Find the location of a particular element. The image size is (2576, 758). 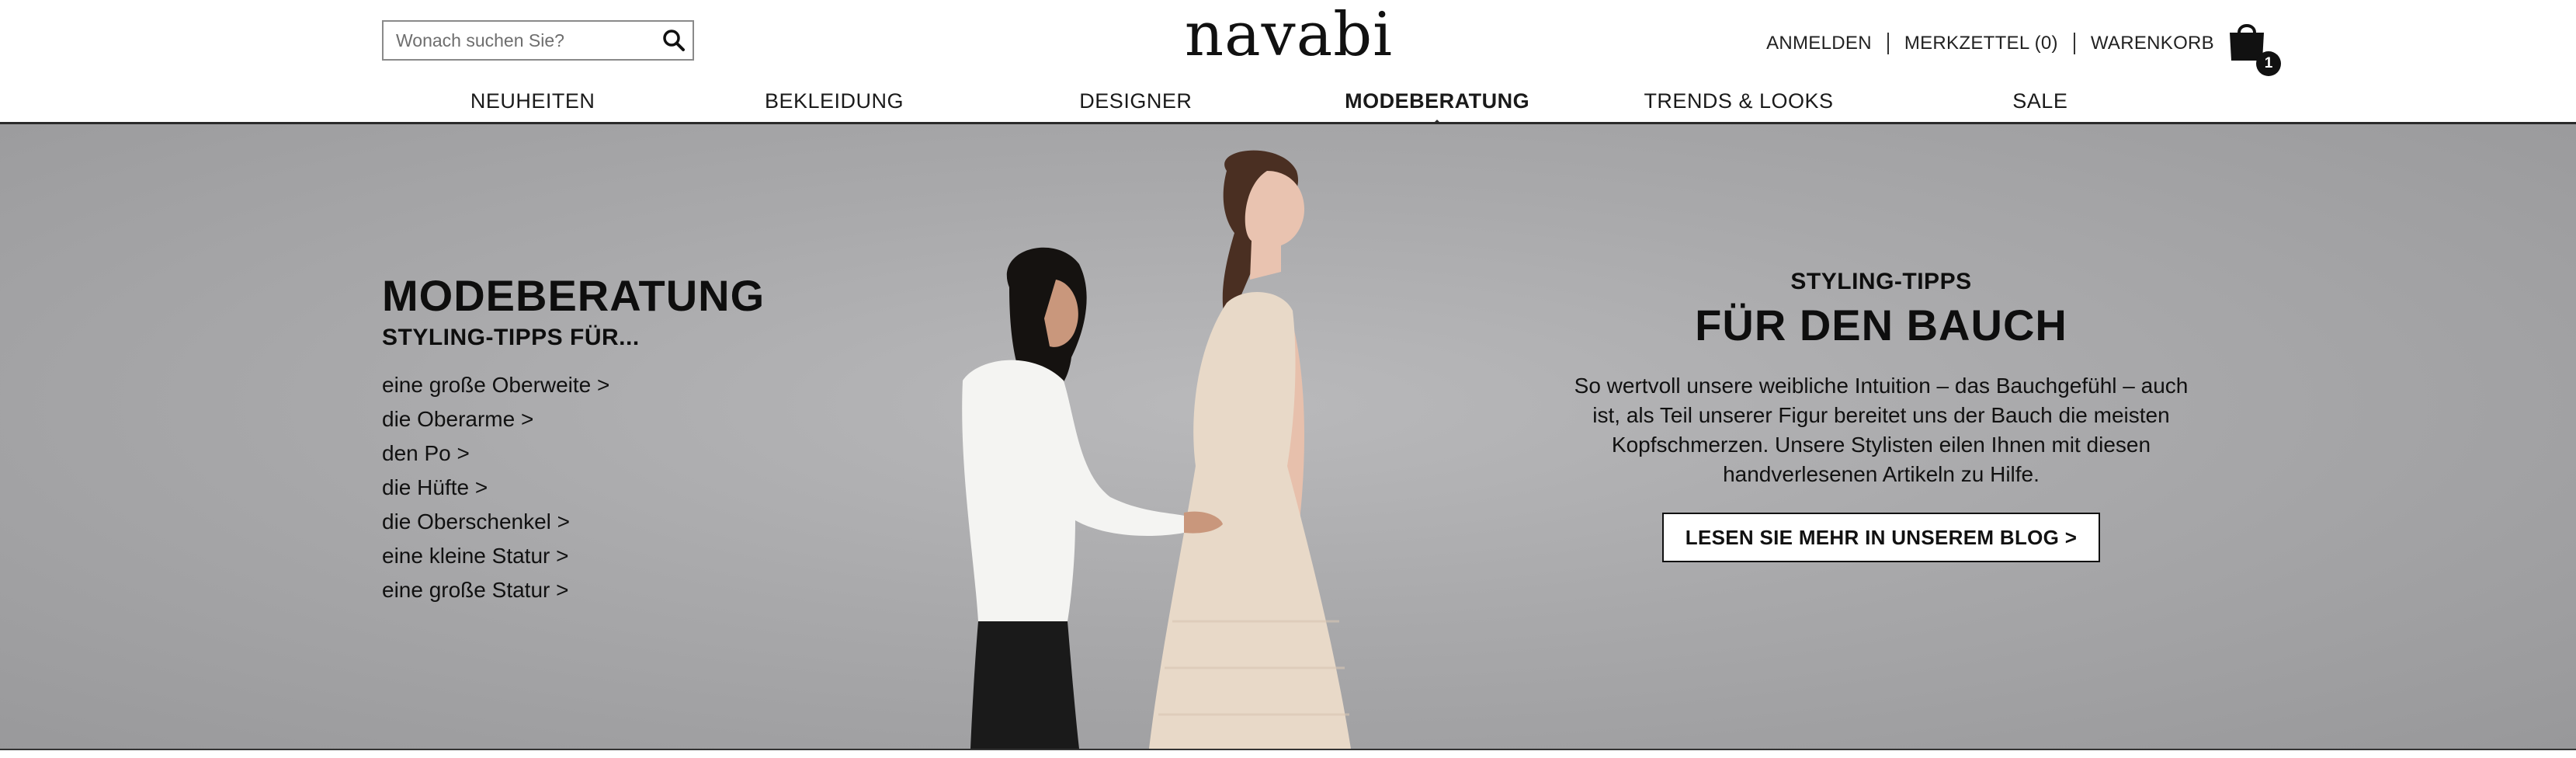

nav-item-sale: SALE is located at coordinates (2040, 101).